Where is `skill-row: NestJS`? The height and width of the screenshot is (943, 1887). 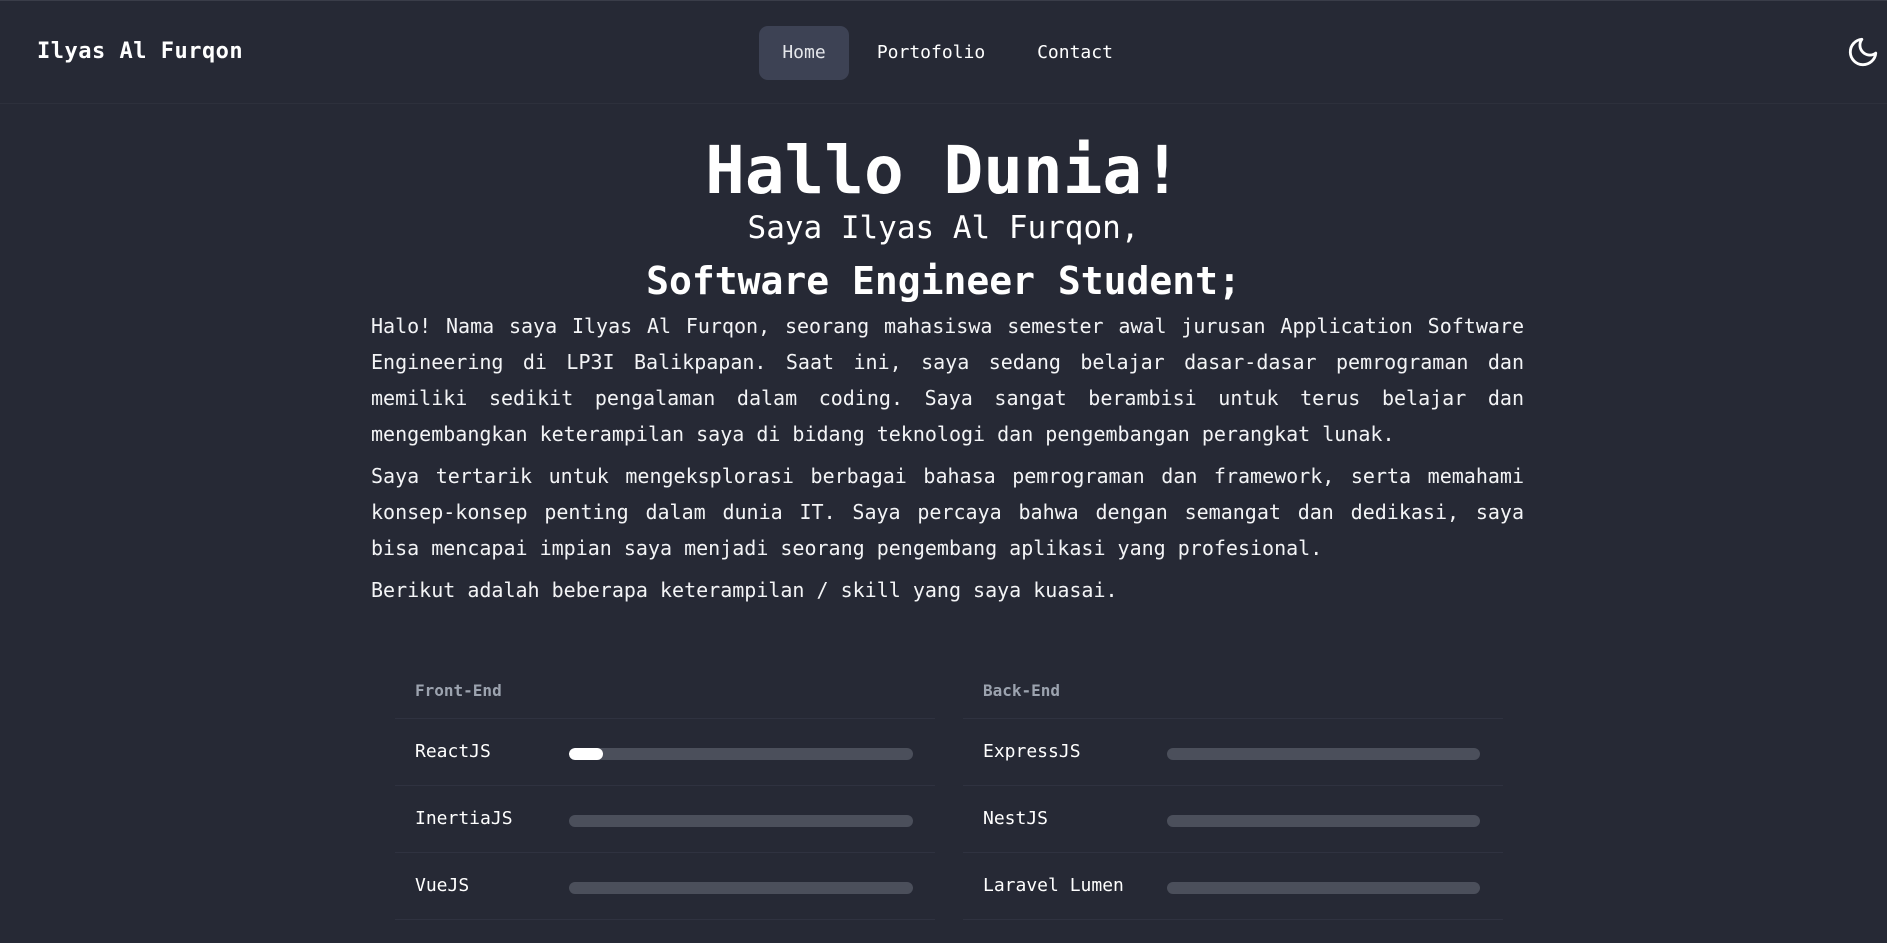 skill-row: NestJS is located at coordinates (1233, 819).